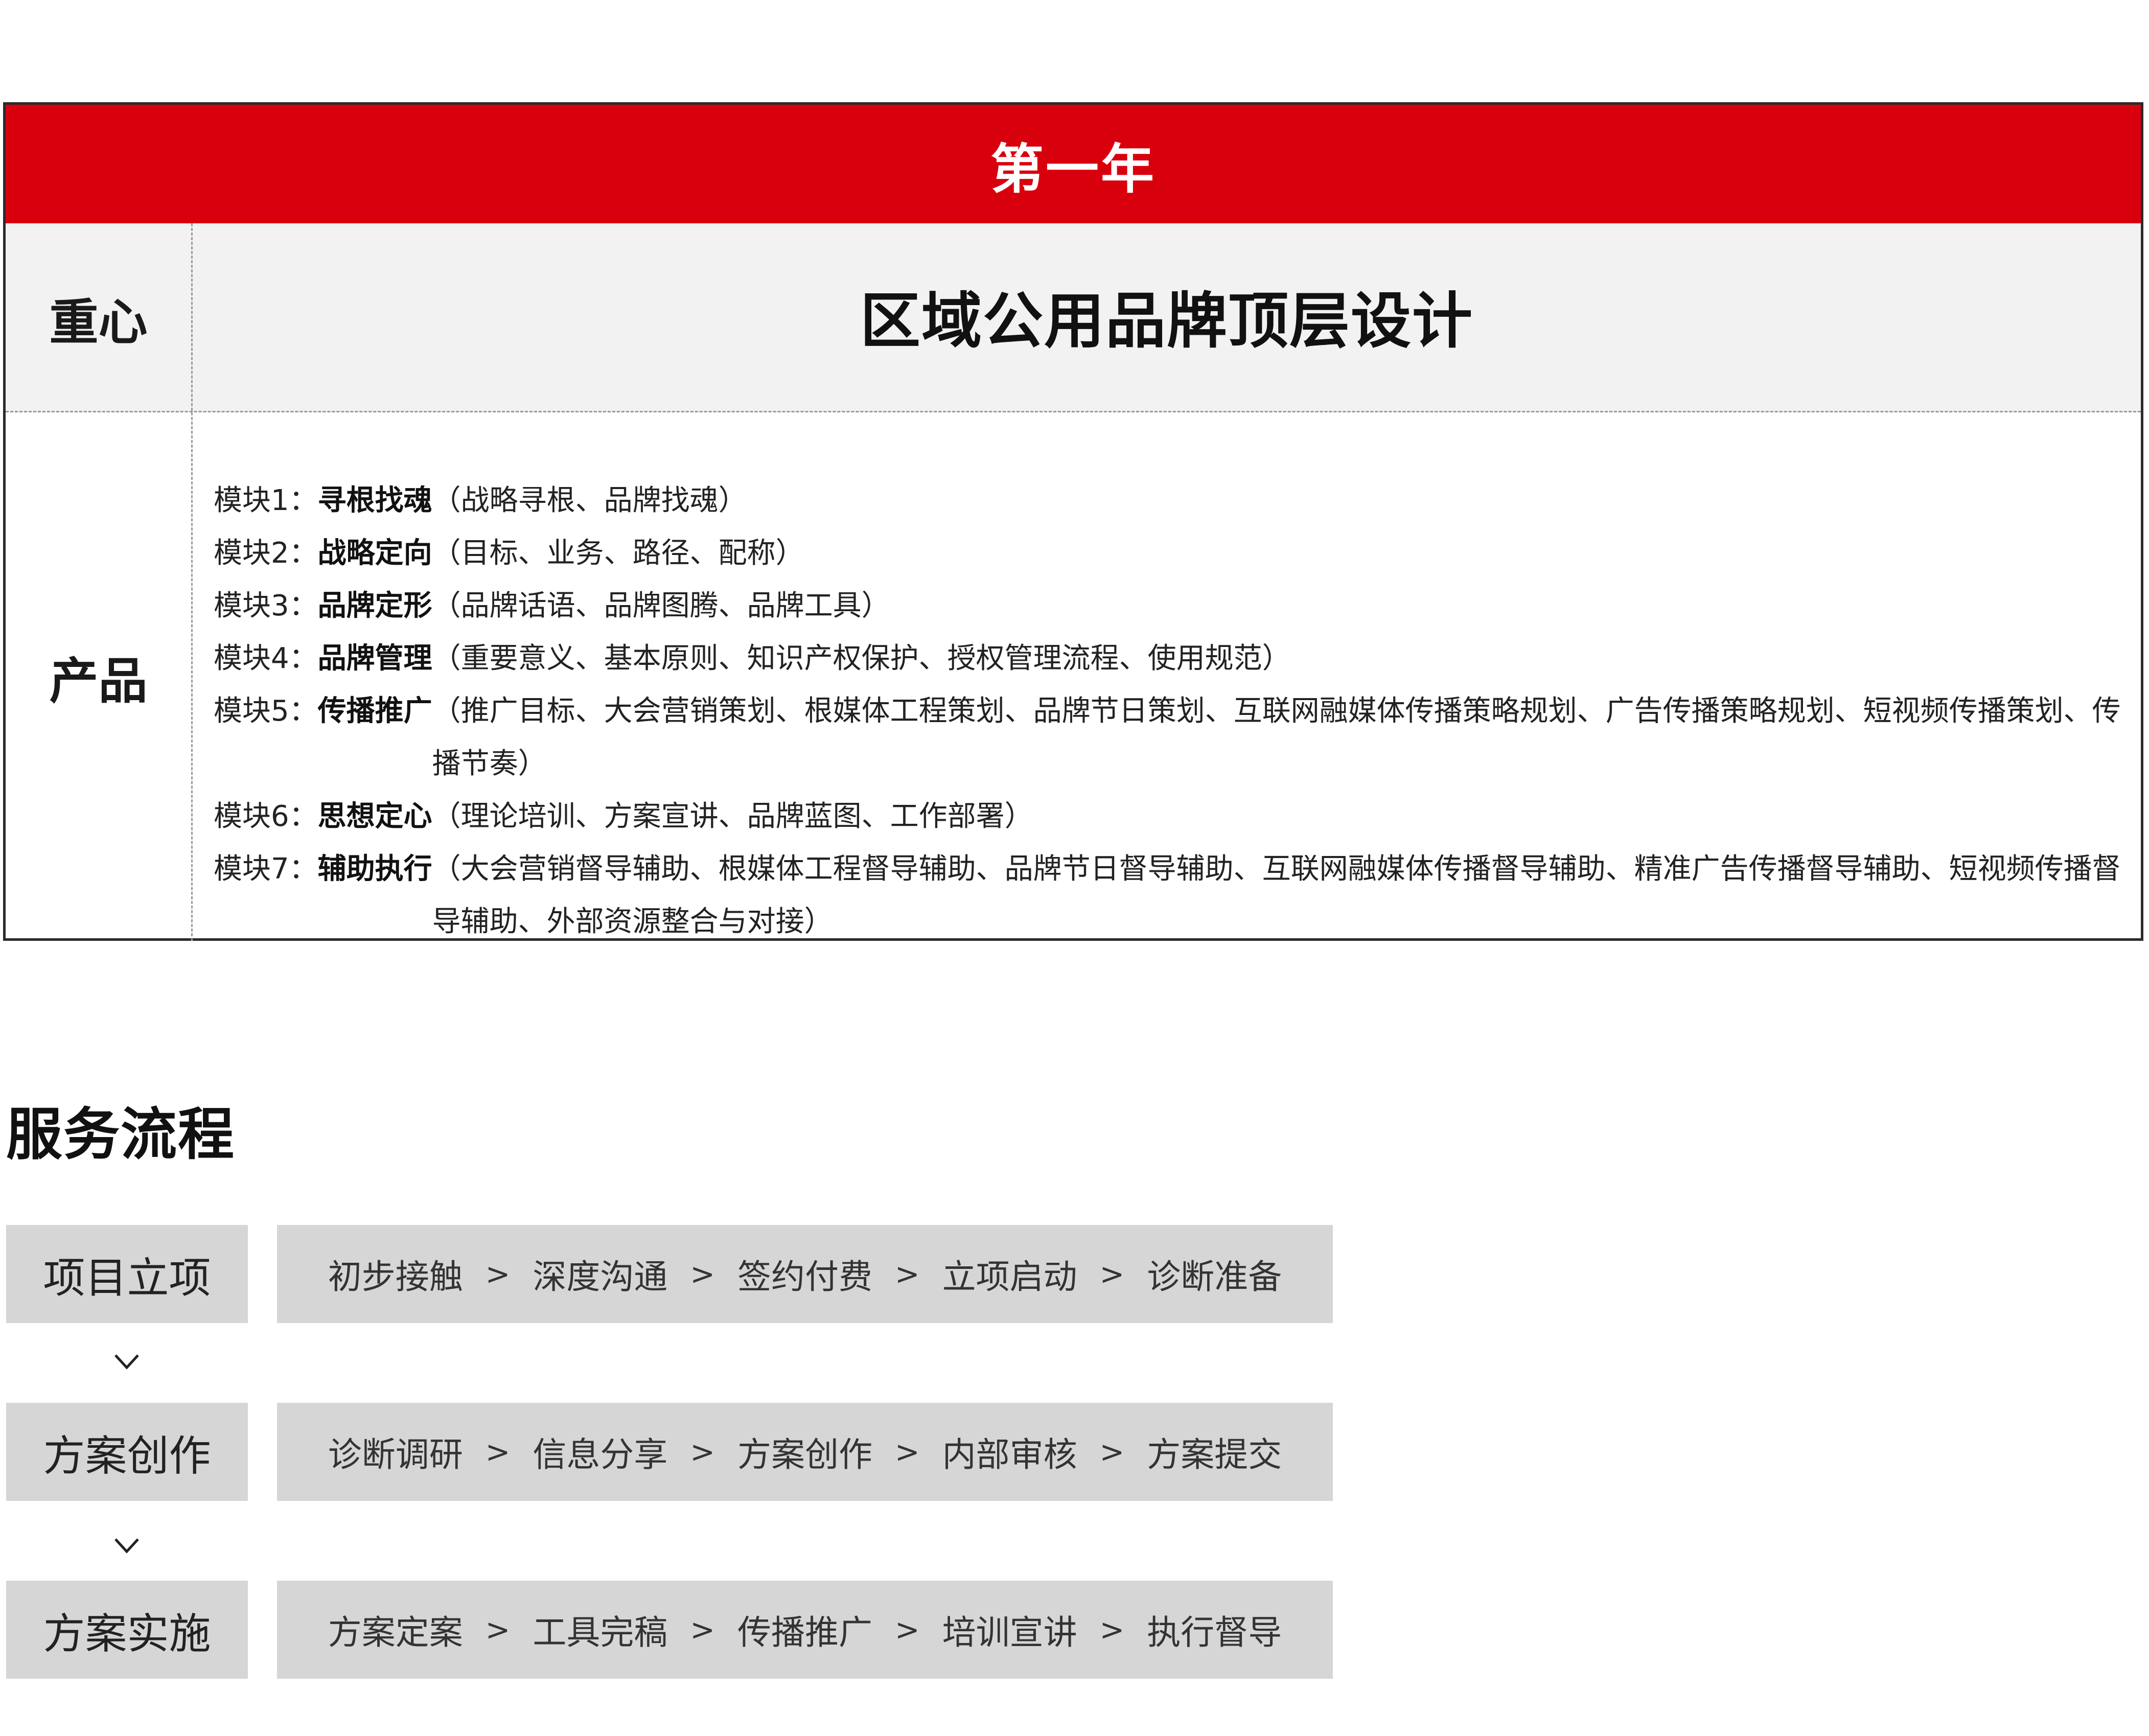  Describe the element at coordinates (99, 681) in the screenshot. I see `product-label: 产品` at that location.